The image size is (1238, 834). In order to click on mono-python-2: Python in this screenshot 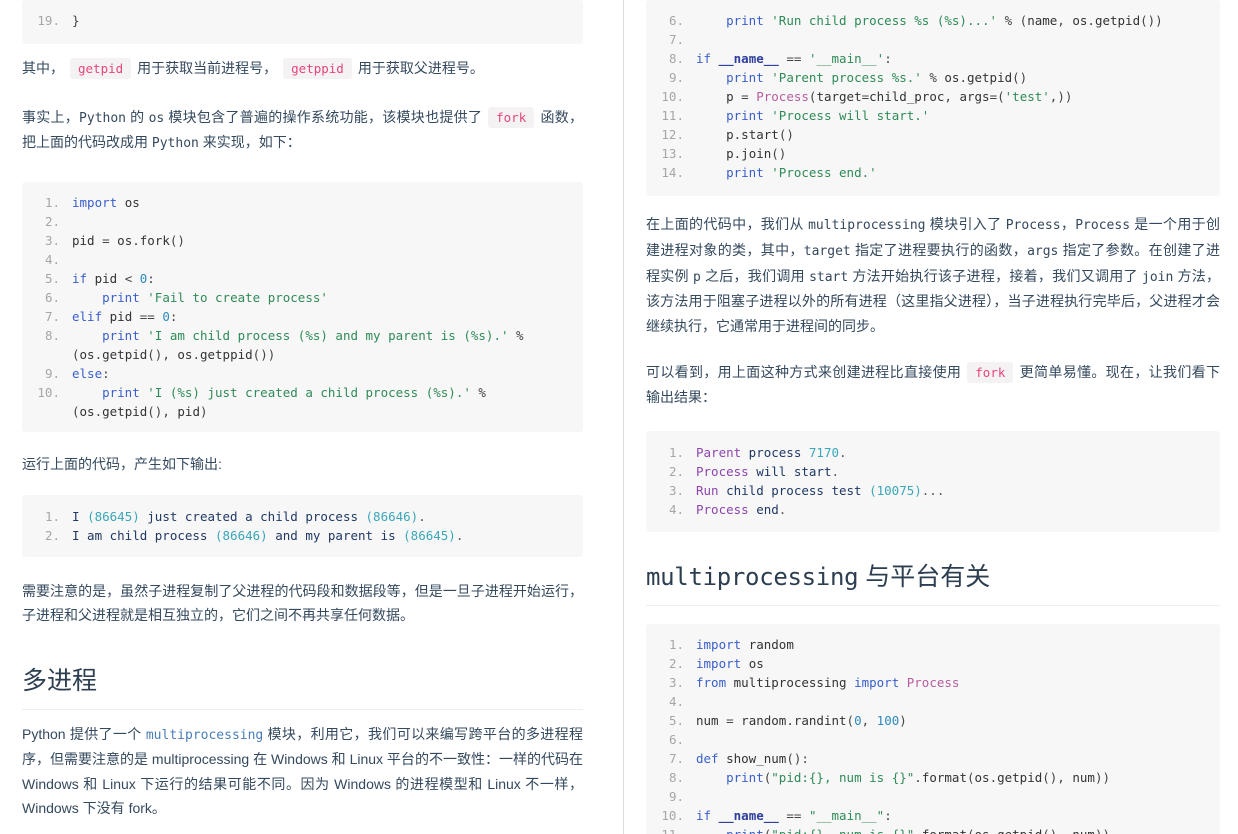, I will do `click(175, 144)`.